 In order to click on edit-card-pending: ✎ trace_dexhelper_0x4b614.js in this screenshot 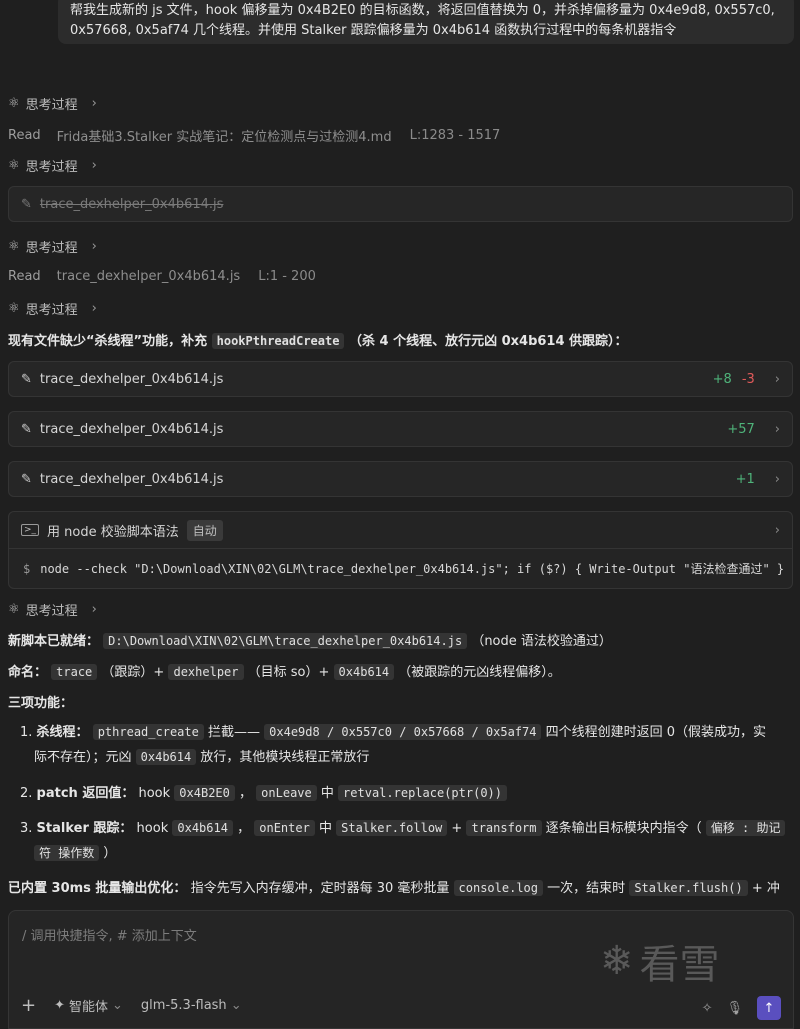, I will do `click(400, 204)`.